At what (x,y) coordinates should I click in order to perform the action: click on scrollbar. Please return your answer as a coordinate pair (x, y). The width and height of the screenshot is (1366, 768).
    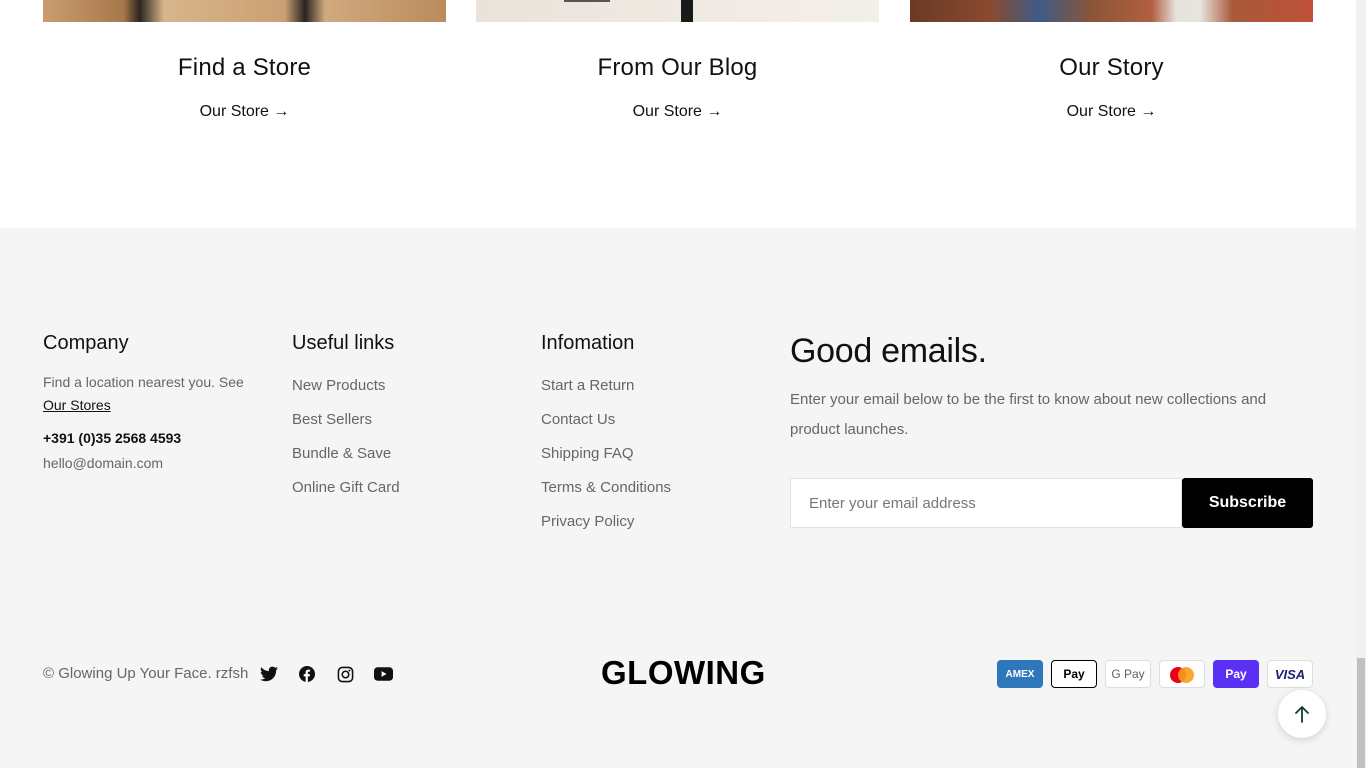
    Looking at the image, I should click on (1361, 384).